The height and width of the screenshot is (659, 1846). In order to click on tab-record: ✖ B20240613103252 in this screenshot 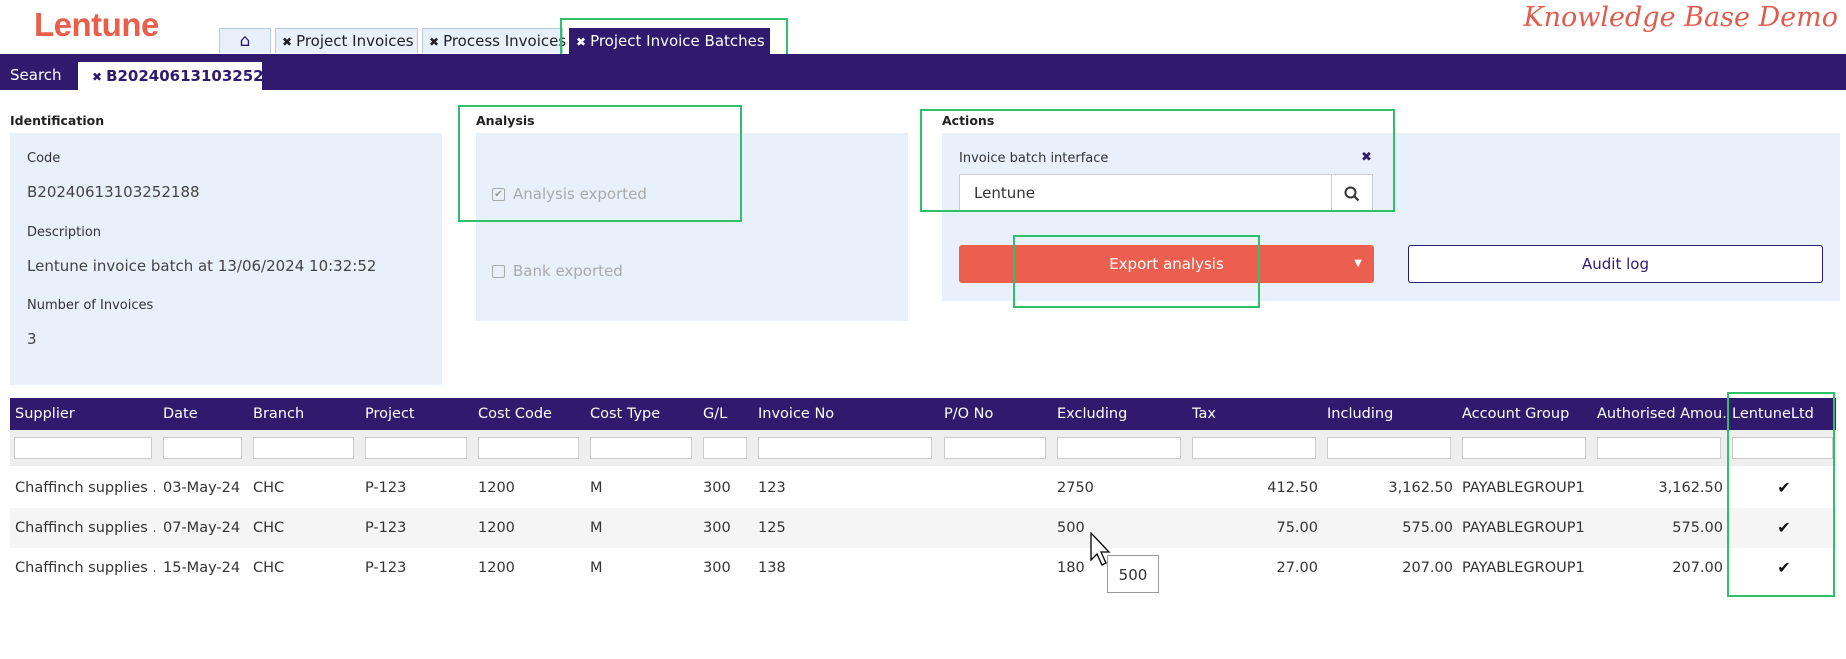, I will do `click(171, 76)`.